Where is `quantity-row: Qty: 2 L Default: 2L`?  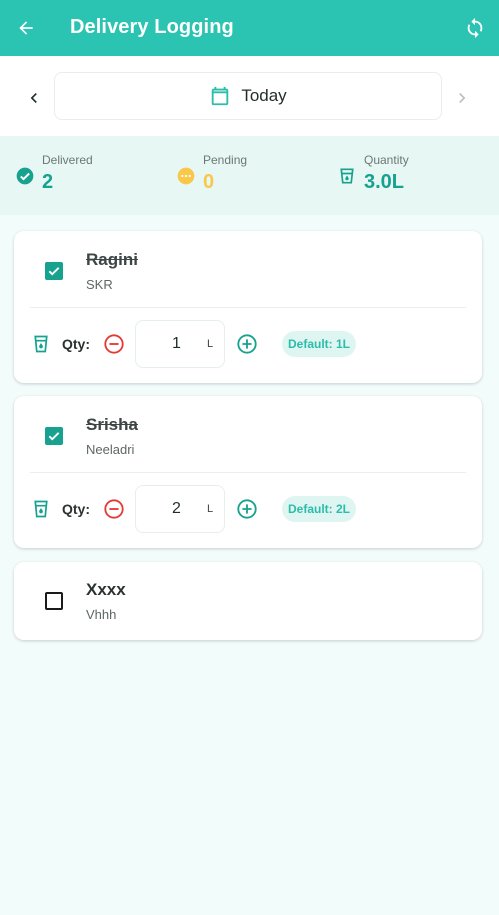 quantity-row: Qty: 2 L Default: 2L is located at coordinates (248, 509).